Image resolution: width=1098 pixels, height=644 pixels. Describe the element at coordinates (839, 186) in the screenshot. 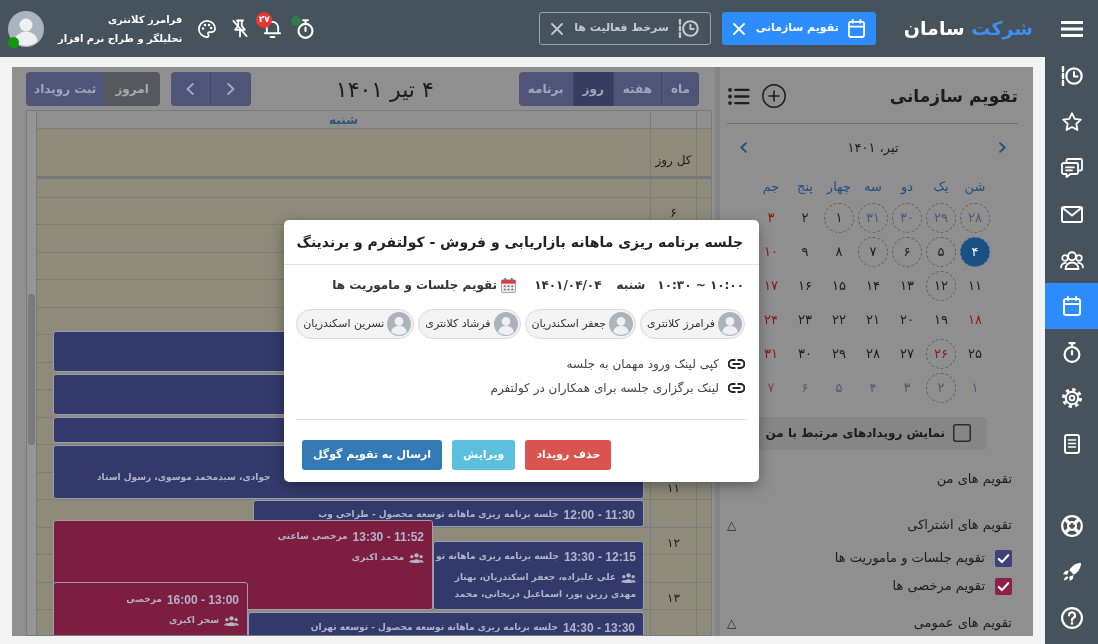

I see `weekday-label: چهار` at that location.